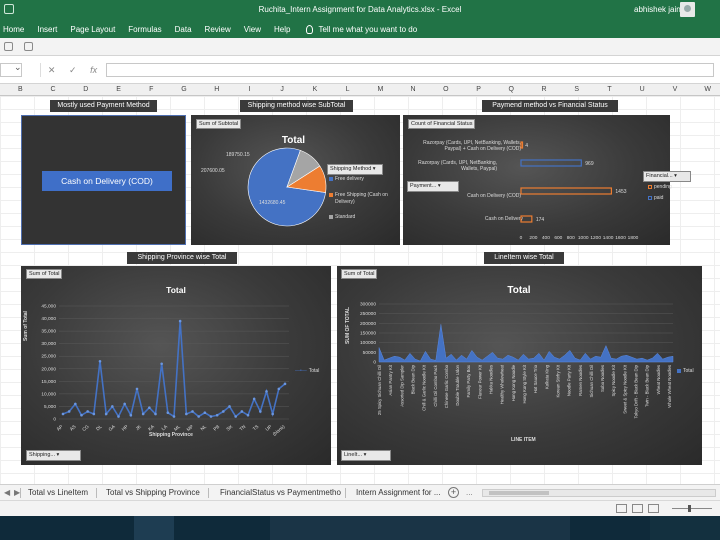 The height and width of the screenshot is (540, 720). What do you see at coordinates (171, 435) in the screenshot?
I see `province-x-label: Shipping Province` at bounding box center [171, 435].